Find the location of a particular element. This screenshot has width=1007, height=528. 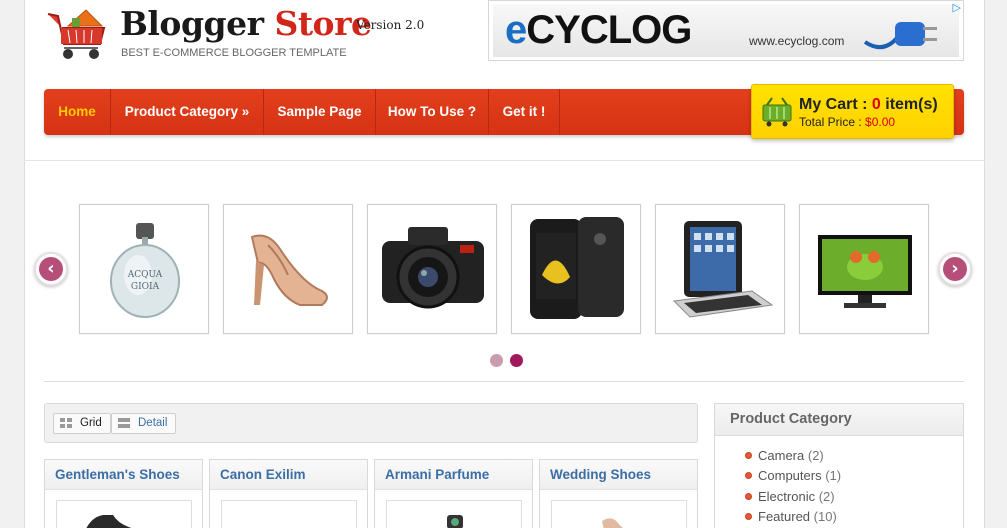

perfume-bottle-image is located at coordinates (455, 521).